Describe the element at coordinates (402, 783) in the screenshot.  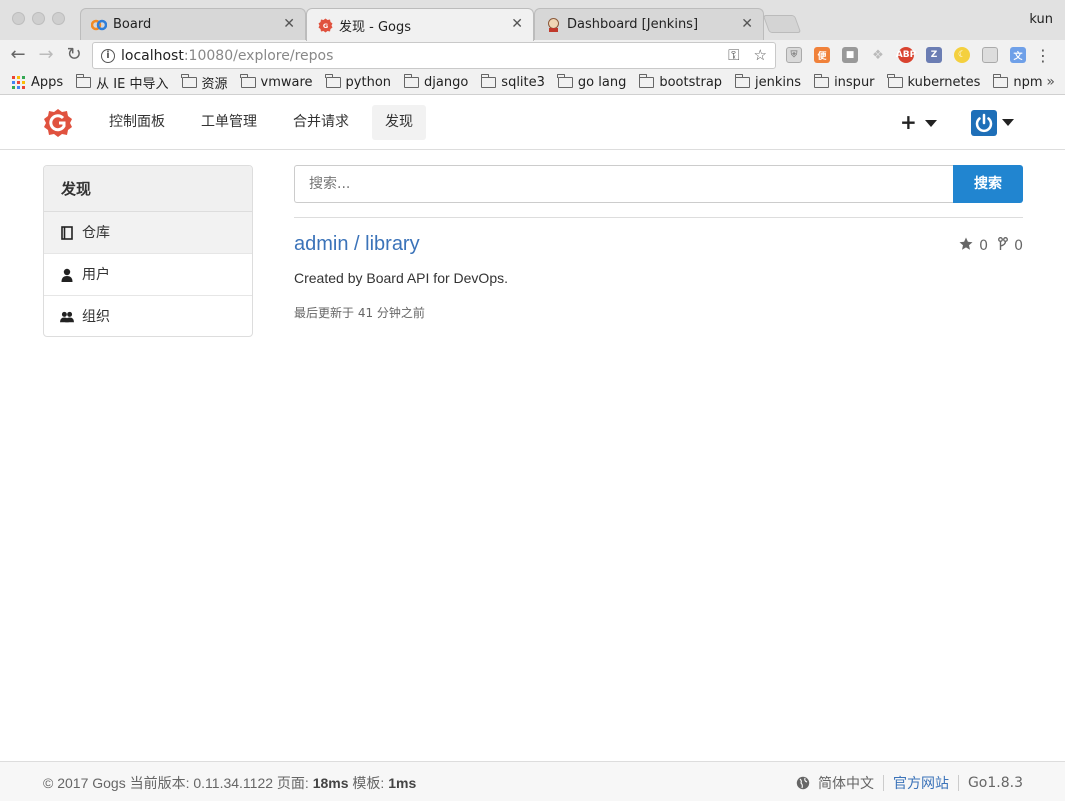
I see `template-render-time: 1ms` at that location.